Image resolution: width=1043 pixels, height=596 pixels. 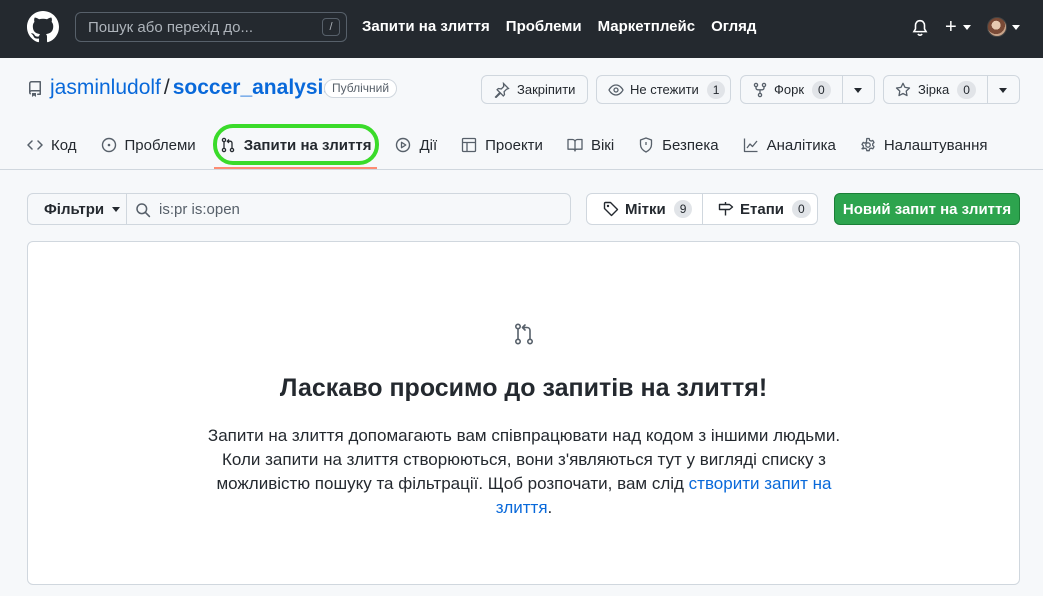 I want to click on table-icon, so click(x=469, y=145).